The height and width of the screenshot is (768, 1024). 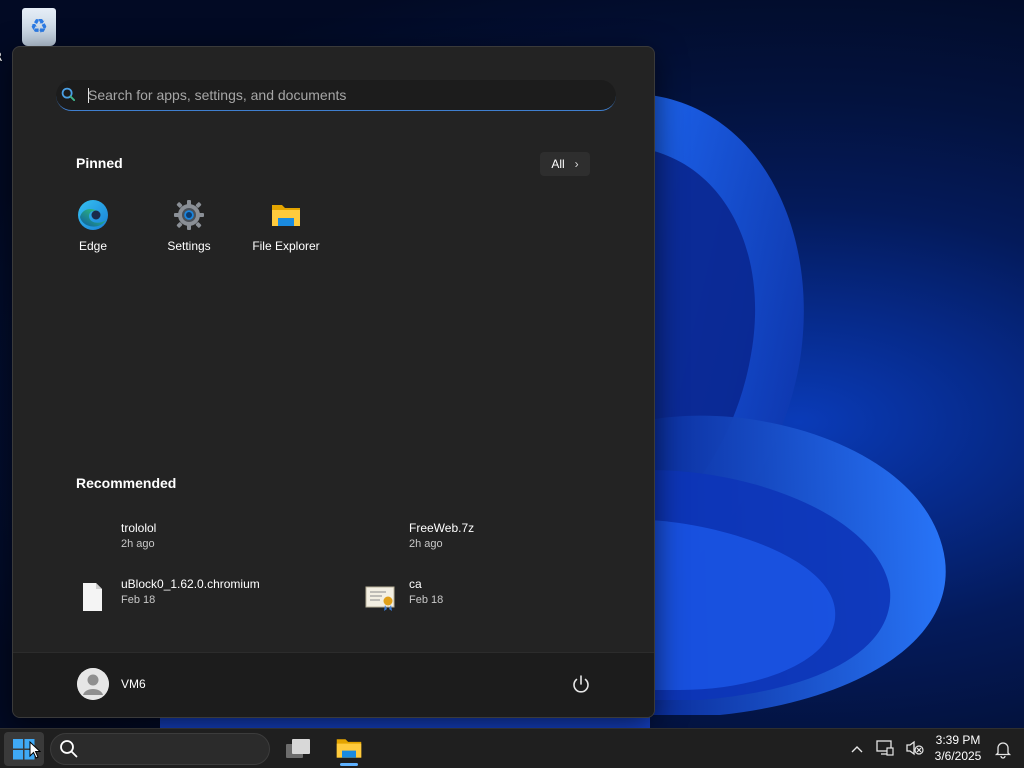 I want to click on mouse-cursor-icon, so click(x=35, y=750).